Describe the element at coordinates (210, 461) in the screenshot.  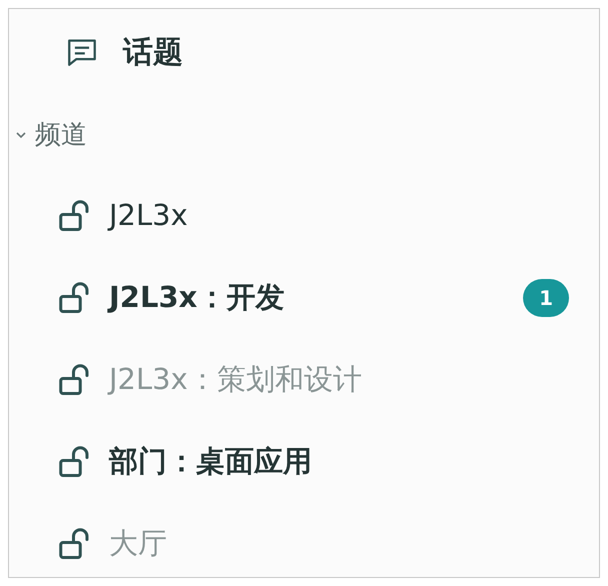
I see `channel-name: 部门：桌面应用` at that location.